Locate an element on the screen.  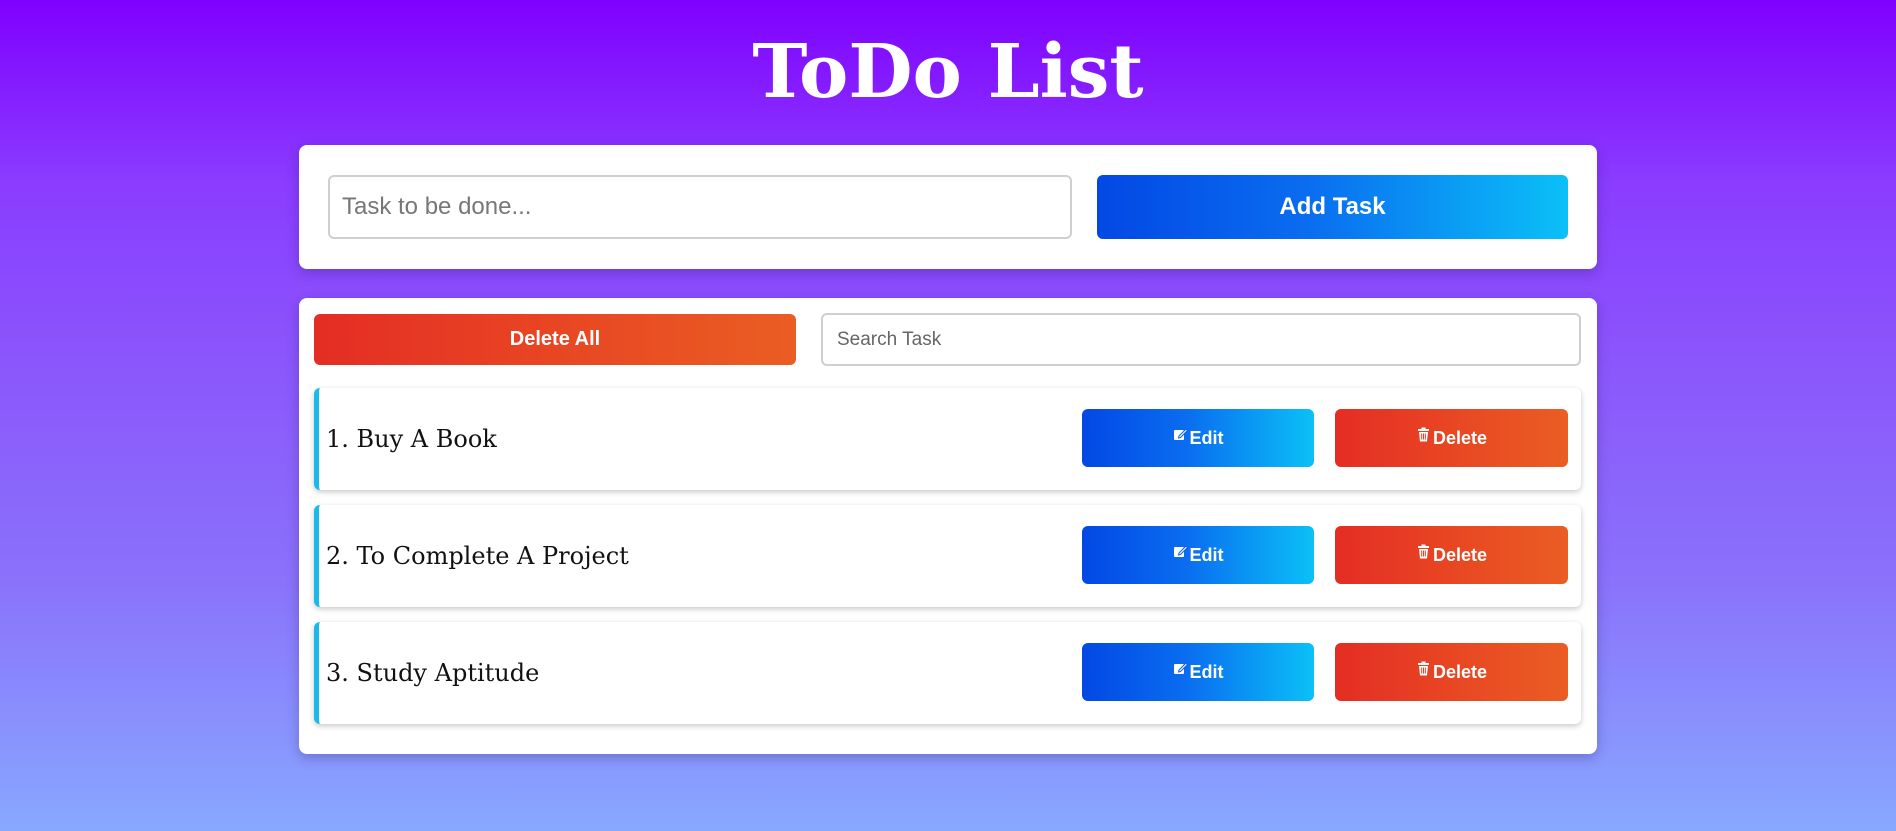
task-item: 1. Buy A Book Edit Delete is located at coordinates (947, 439).